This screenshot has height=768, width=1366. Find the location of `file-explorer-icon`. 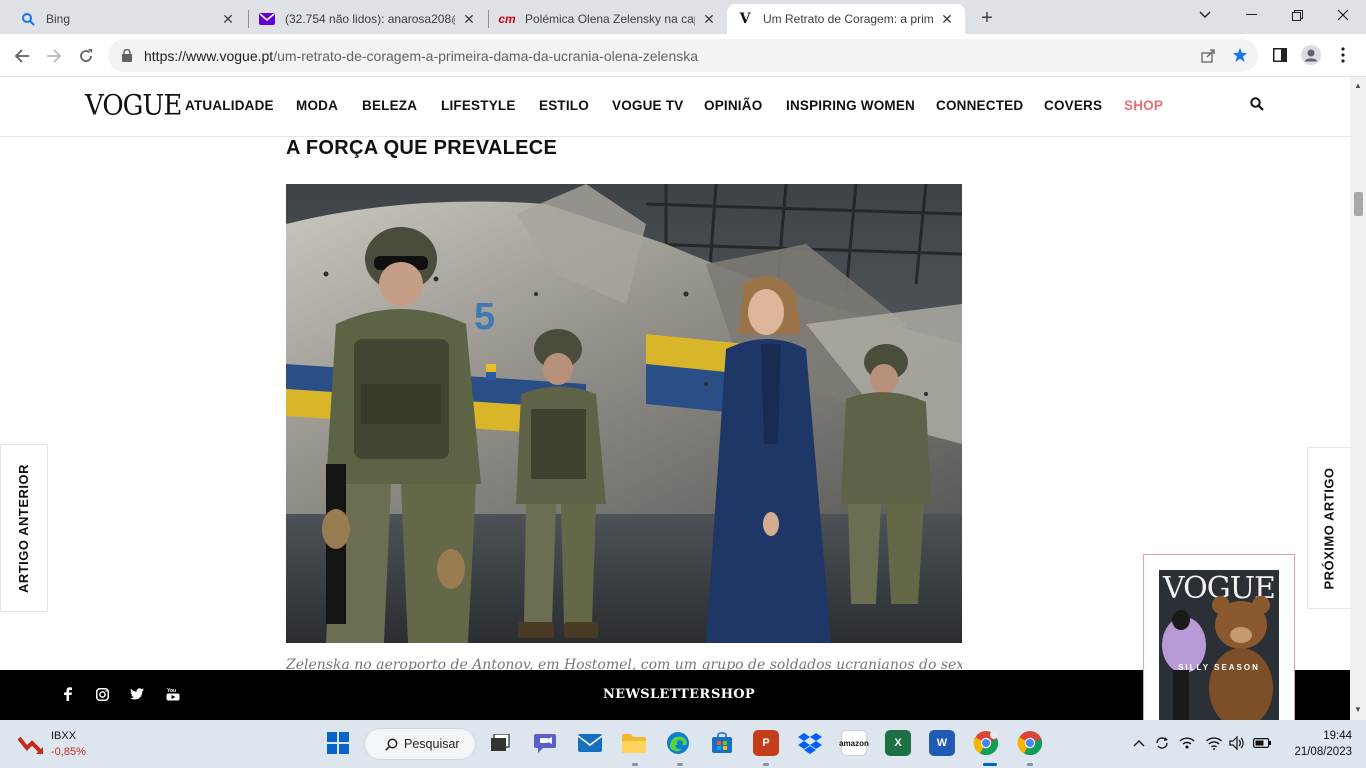

file-explorer-icon is located at coordinates (634, 743).